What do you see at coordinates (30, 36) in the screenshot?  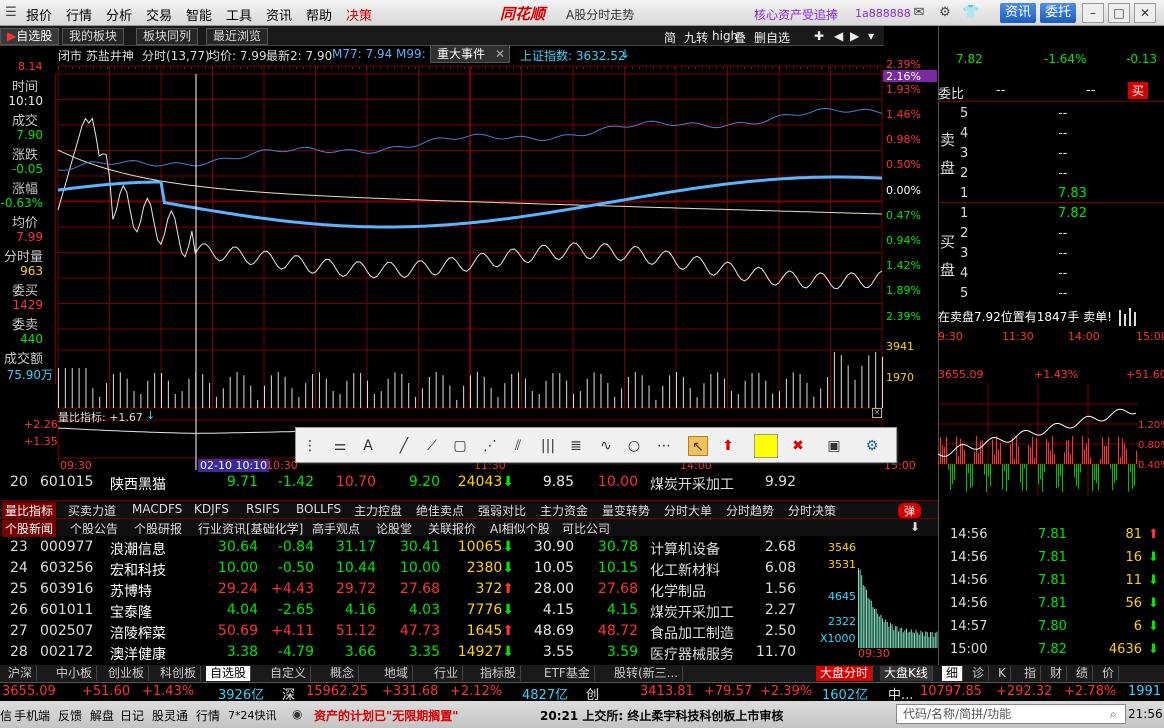 I see `tab-watchlist: ▶自选股` at bounding box center [30, 36].